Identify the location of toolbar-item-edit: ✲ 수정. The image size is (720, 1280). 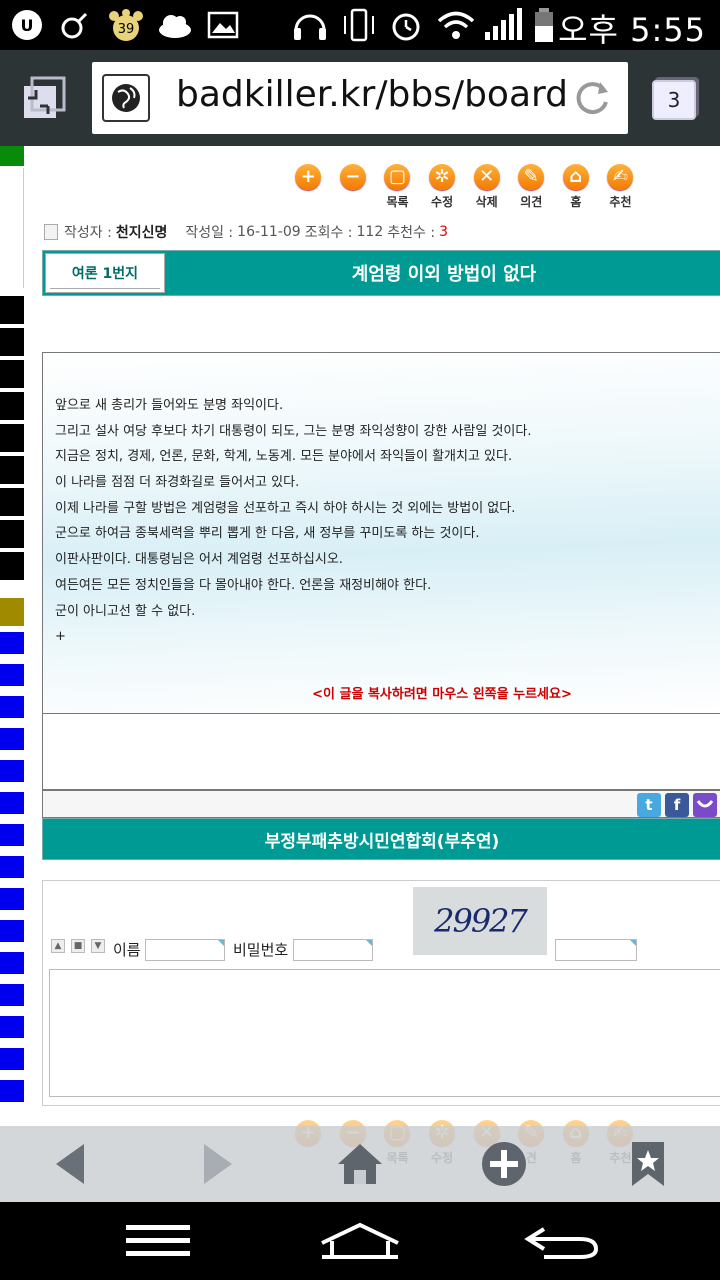
(442, 189).